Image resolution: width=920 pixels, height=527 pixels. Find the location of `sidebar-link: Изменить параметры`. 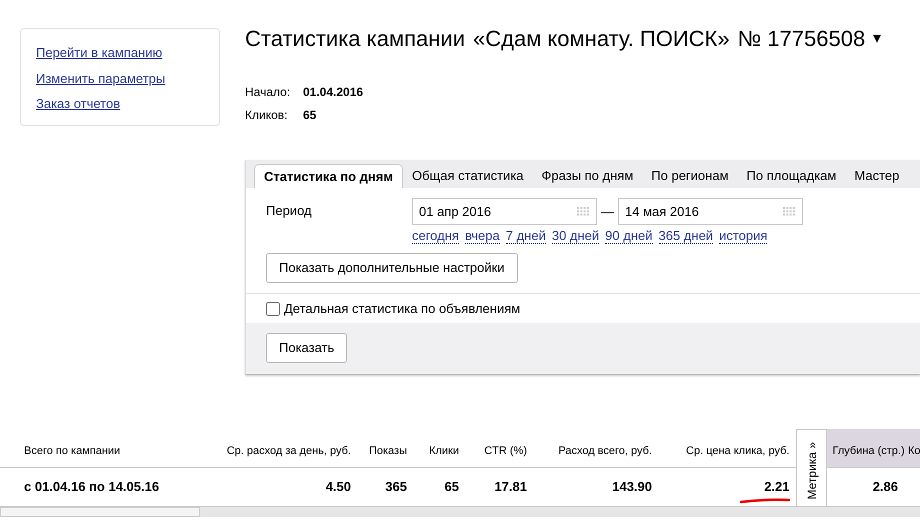

sidebar-link: Изменить параметры is located at coordinates (101, 78).